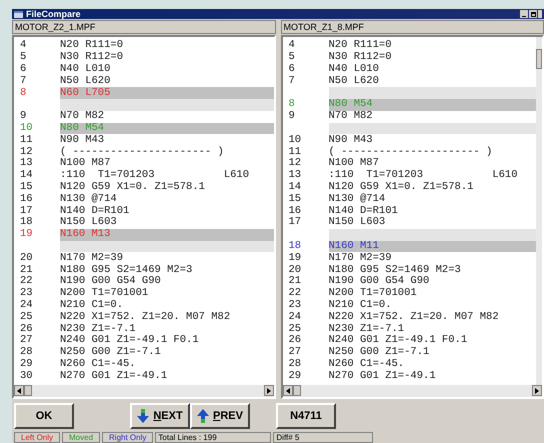 The width and height of the screenshot is (544, 443). Describe the element at coordinates (160, 416) in the screenshot. I see `next-button: NEXT` at that location.